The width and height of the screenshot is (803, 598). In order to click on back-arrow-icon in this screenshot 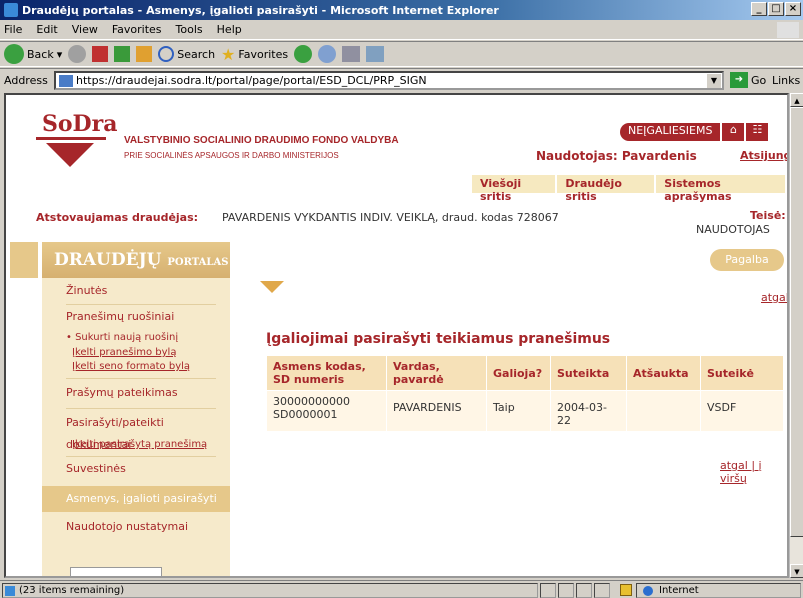, I will do `click(14, 54)`.